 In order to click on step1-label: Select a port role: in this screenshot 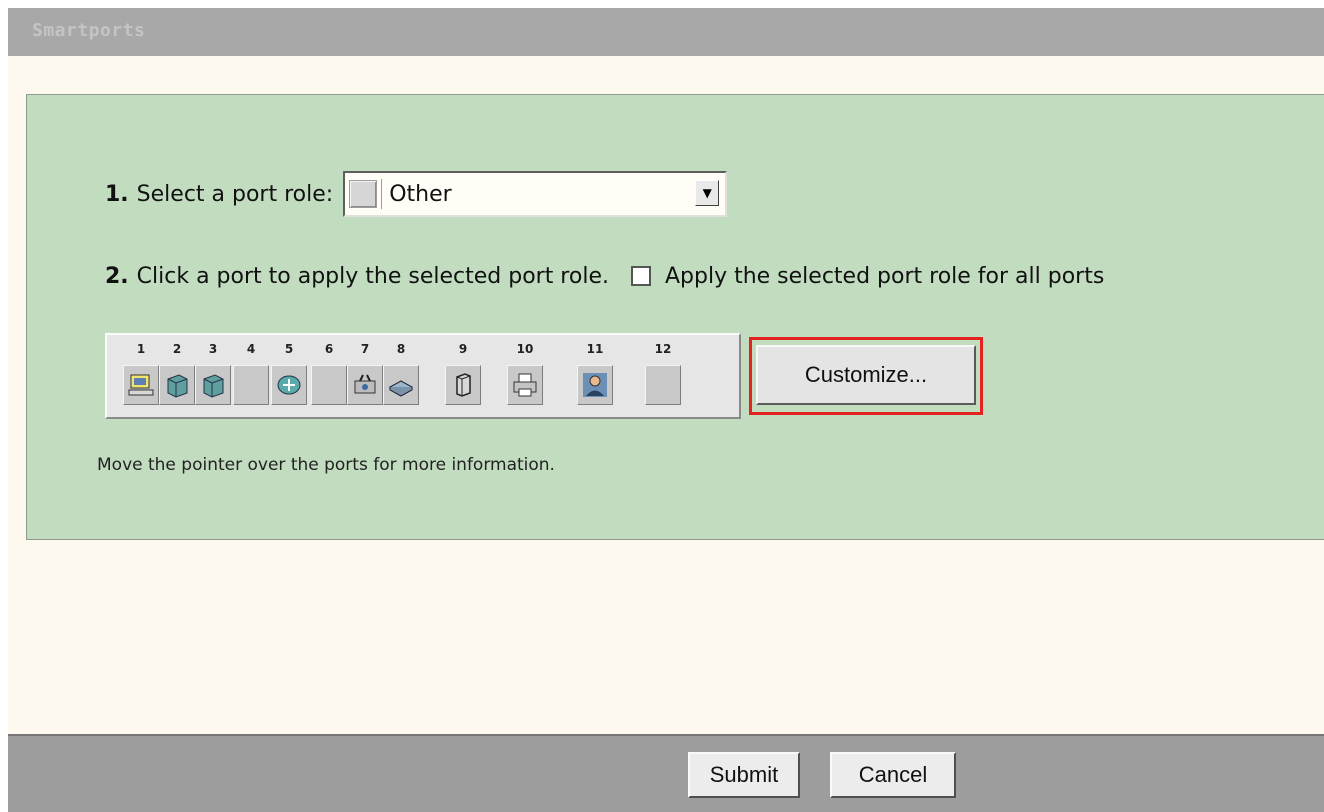, I will do `click(235, 194)`.